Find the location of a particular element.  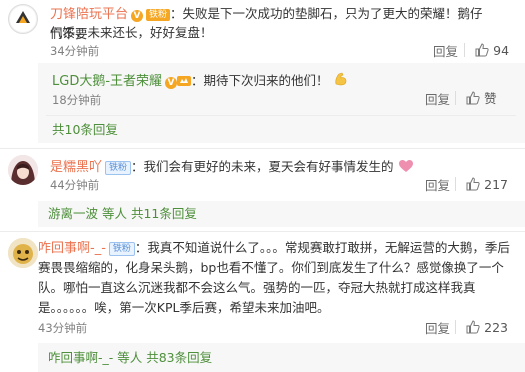

comment-header: 是糯黑吖 铁粉 ：我们会有更好的未来，夏天会有好事情发生的 is located at coordinates (280, 167).